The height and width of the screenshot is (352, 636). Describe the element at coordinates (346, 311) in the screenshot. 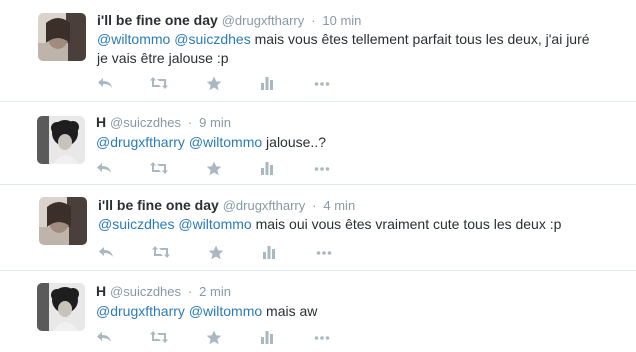

I see `tweet-text: @drugxftharry @wiltommo mais aw` at that location.